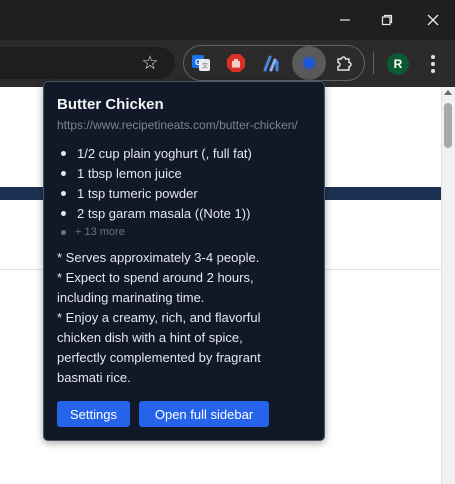  What do you see at coordinates (129, 173) in the screenshot?
I see `ingredient-item: 1 tbsp lemon juice` at bounding box center [129, 173].